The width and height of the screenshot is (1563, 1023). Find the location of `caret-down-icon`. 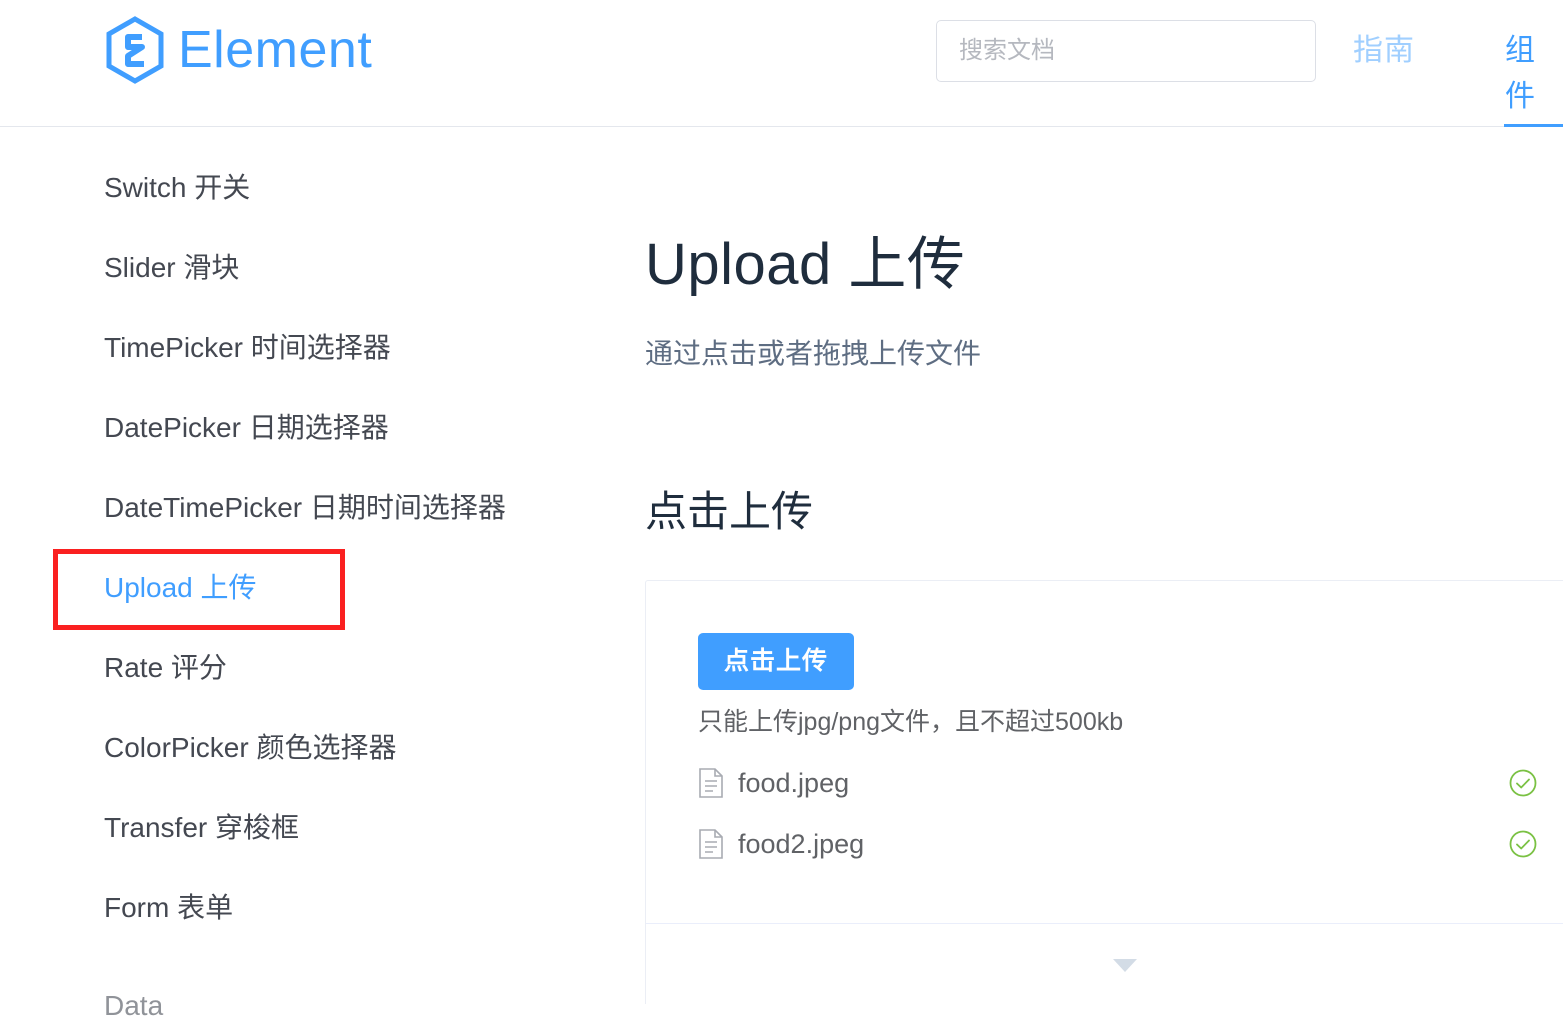

caret-down-icon is located at coordinates (1104, 964).